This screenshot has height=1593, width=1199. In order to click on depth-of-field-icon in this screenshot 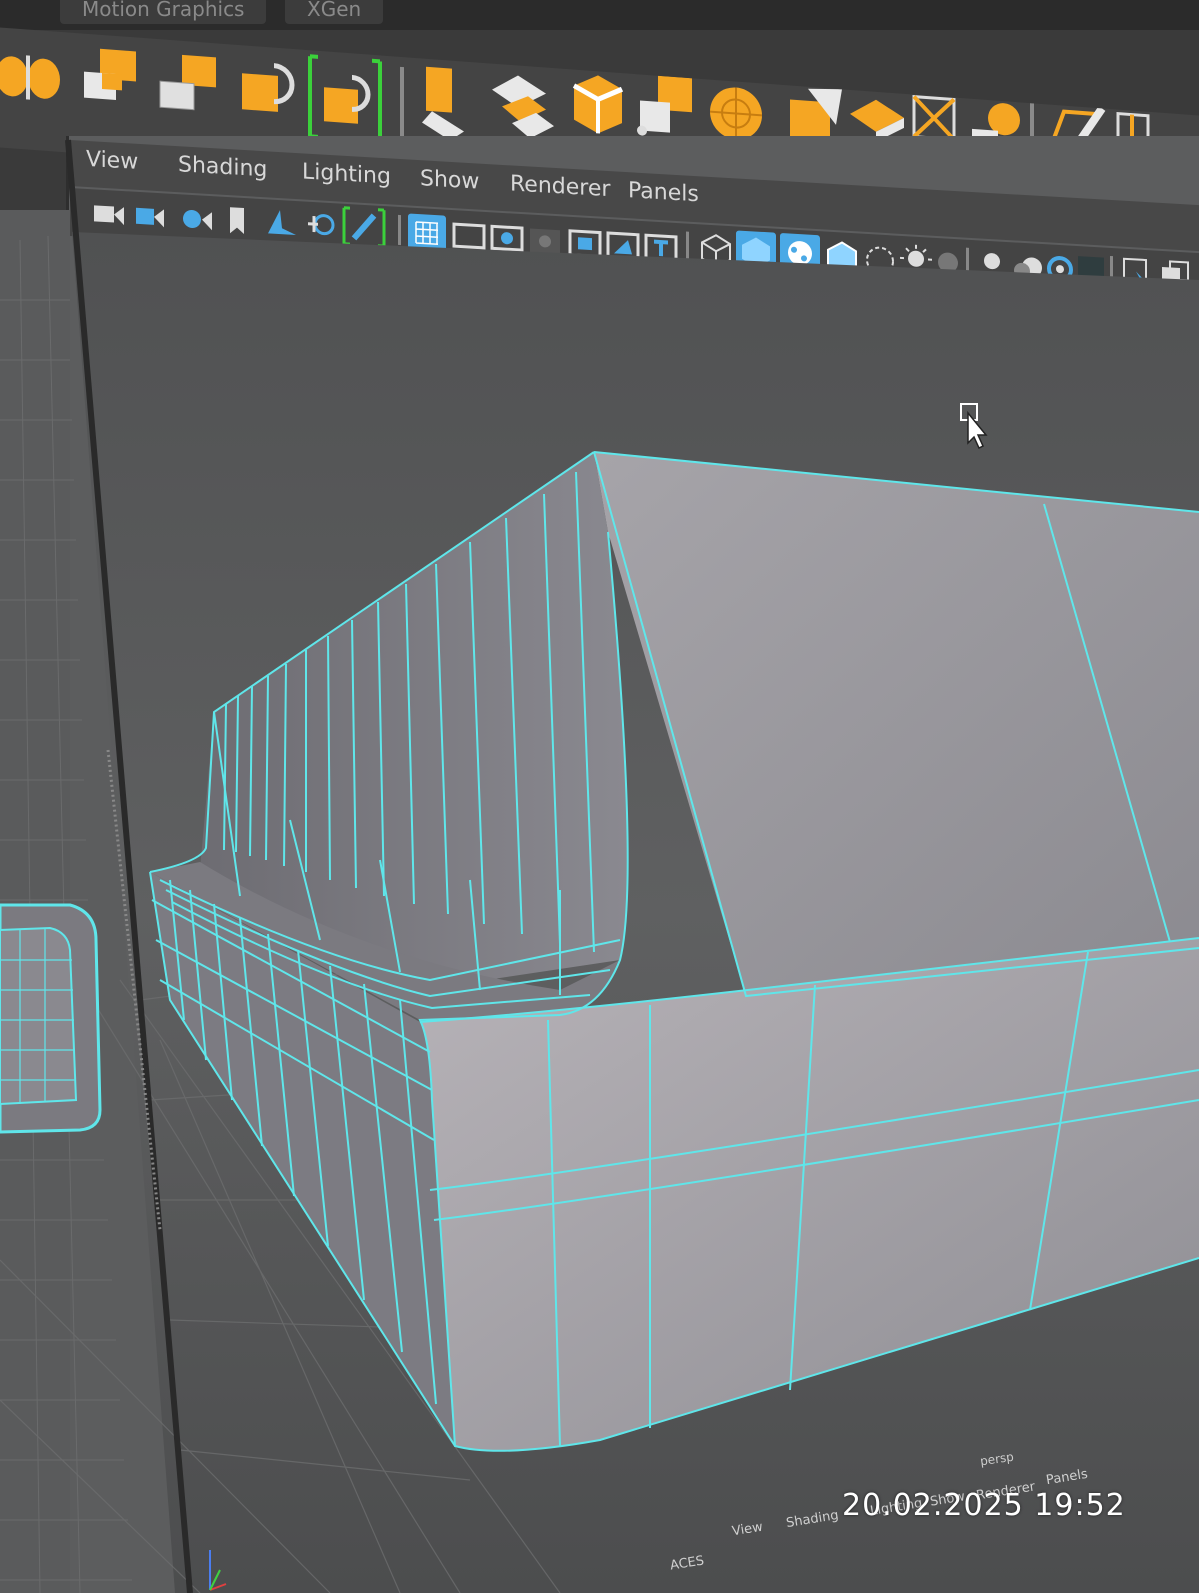, I will do `click(1091, 272)`.